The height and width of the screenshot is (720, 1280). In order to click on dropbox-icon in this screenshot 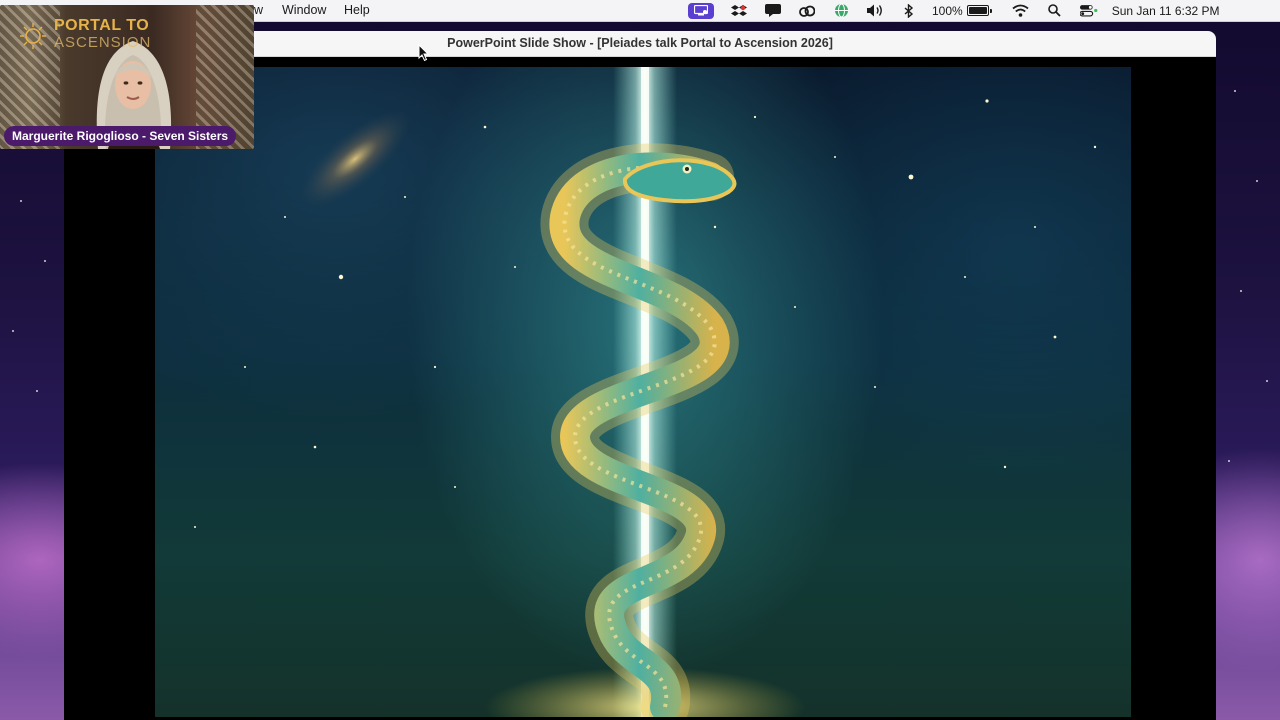, I will do `click(739, 11)`.